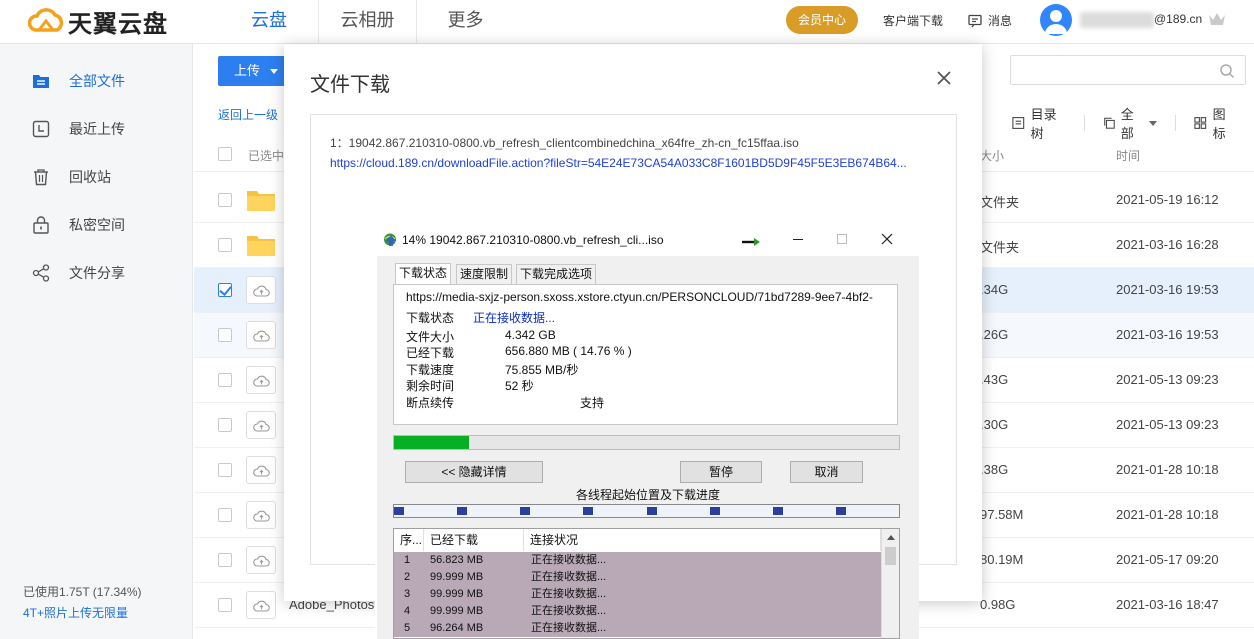 The width and height of the screenshot is (1254, 639). What do you see at coordinates (457, 628) in the screenshot?
I see `thread-downloaded: 96.264 MB` at bounding box center [457, 628].